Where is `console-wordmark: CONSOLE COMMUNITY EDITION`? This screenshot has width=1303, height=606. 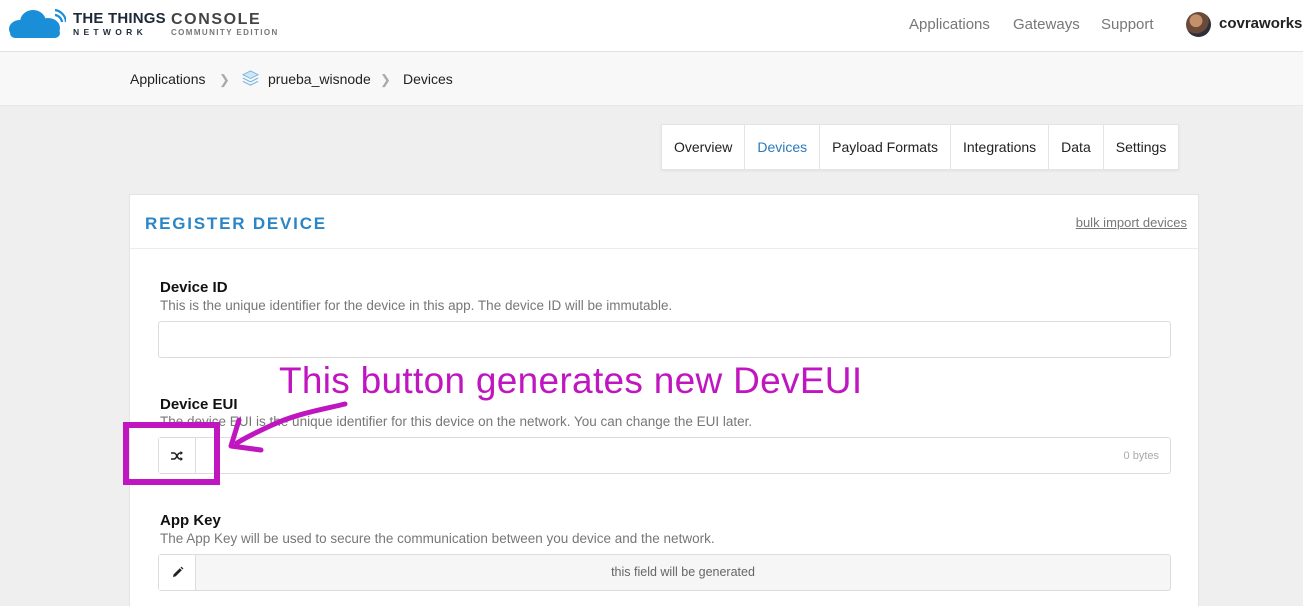 console-wordmark: CONSOLE COMMUNITY EDITION is located at coordinates (225, 24).